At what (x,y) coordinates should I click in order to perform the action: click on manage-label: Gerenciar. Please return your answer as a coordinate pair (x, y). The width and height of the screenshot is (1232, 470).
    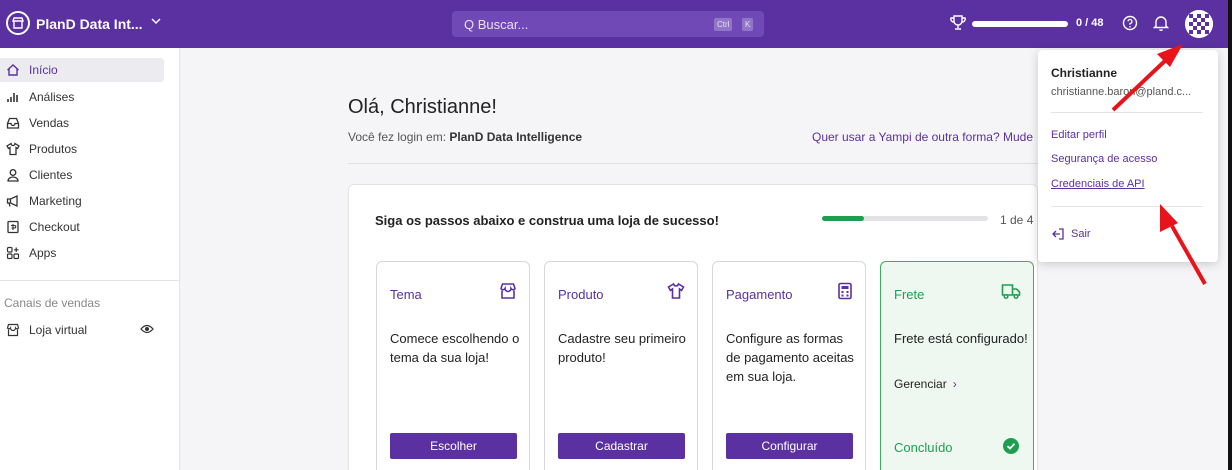
    Looking at the image, I should click on (920, 384).